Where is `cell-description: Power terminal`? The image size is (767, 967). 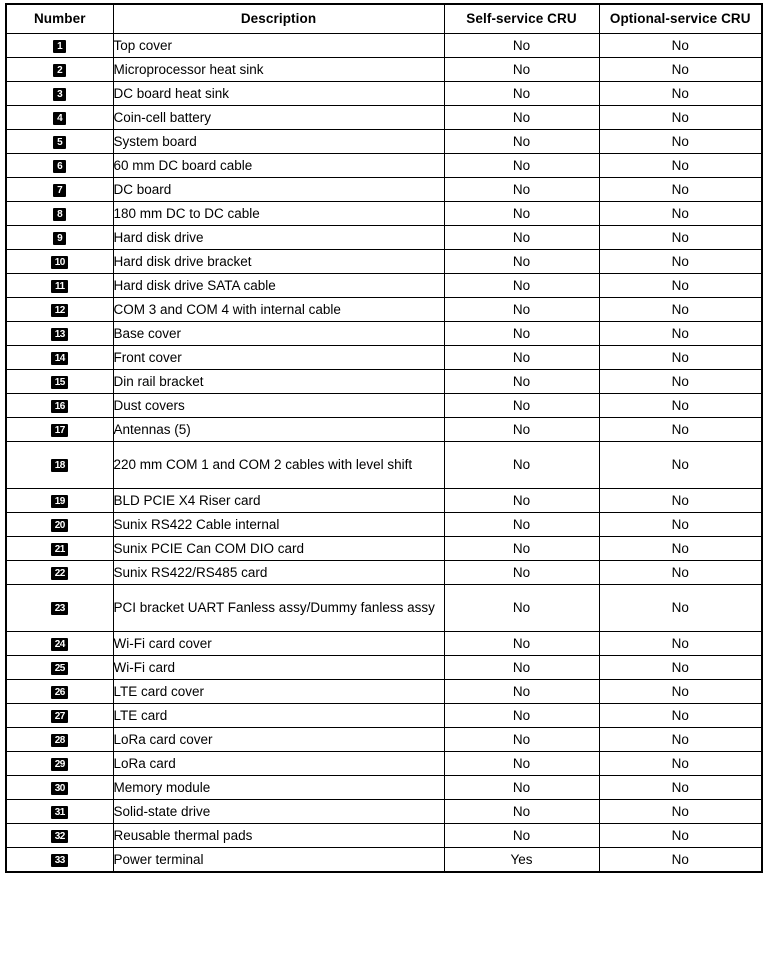 cell-description: Power terminal is located at coordinates (278, 860).